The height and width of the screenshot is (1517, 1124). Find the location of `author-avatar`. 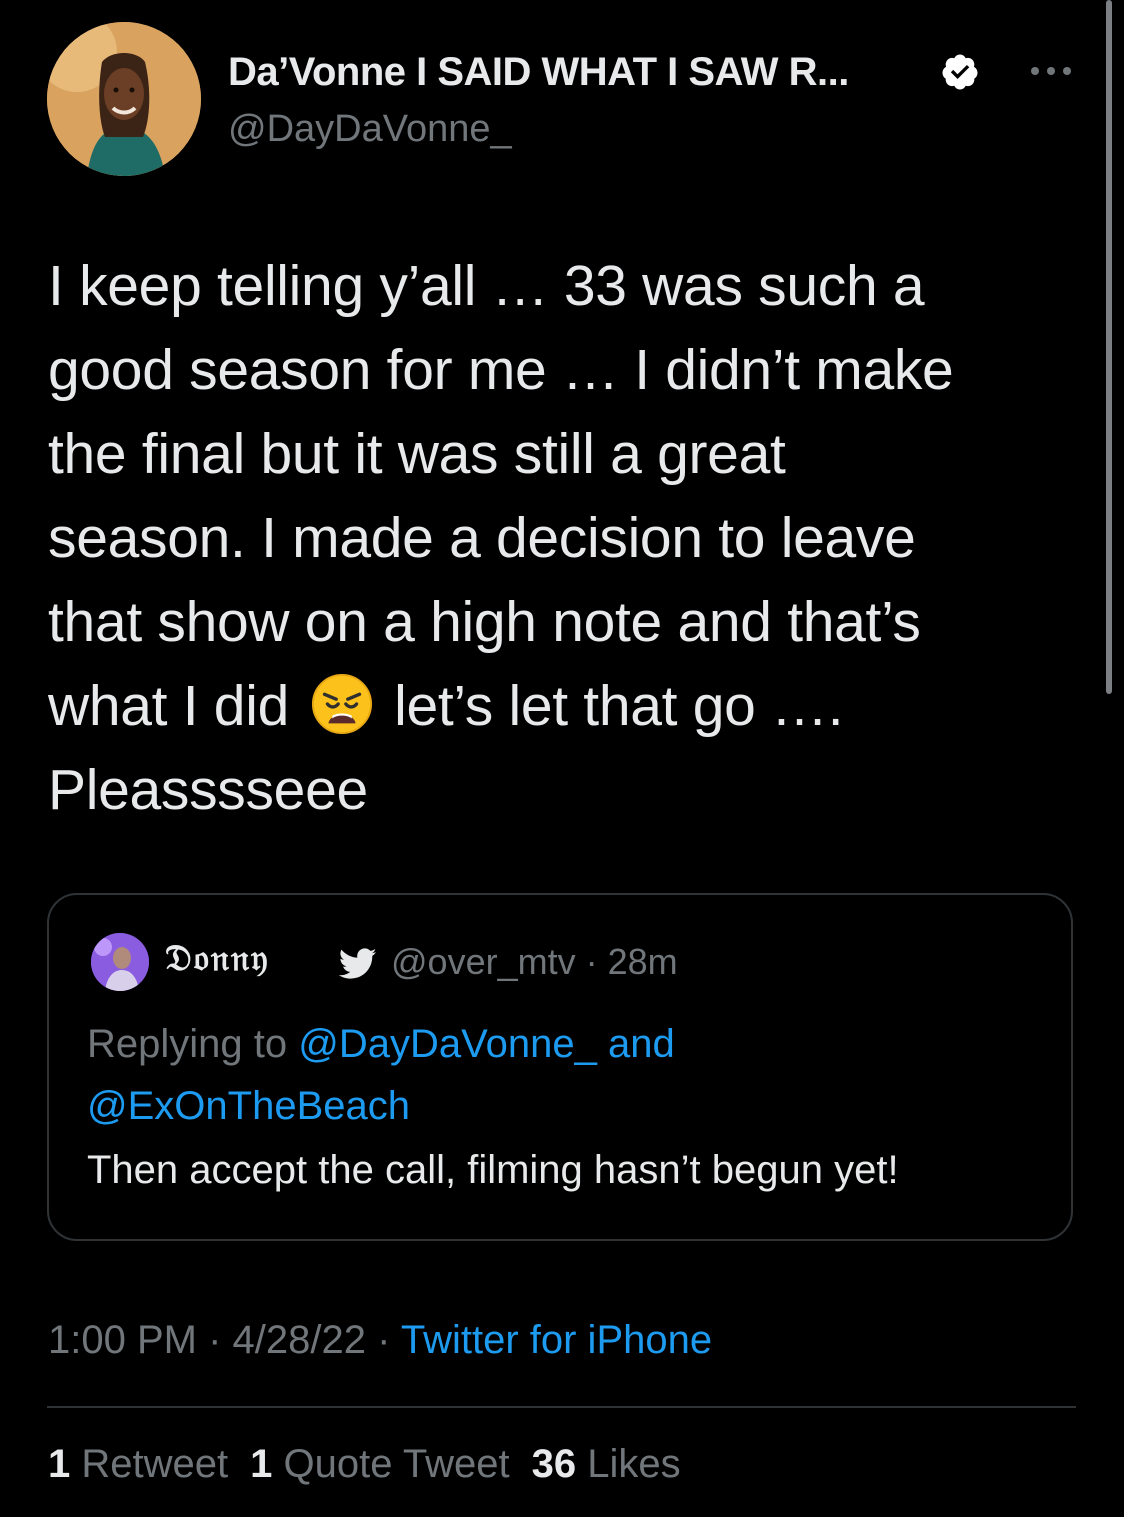

author-avatar is located at coordinates (124, 99).